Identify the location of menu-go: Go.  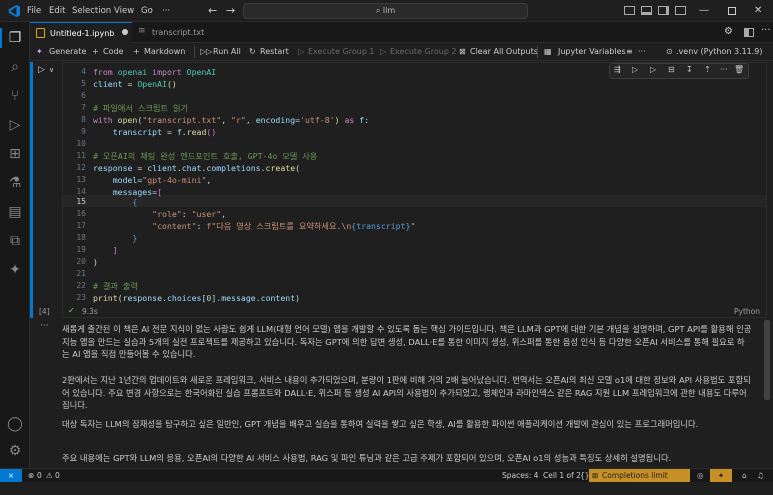
(147, 11).